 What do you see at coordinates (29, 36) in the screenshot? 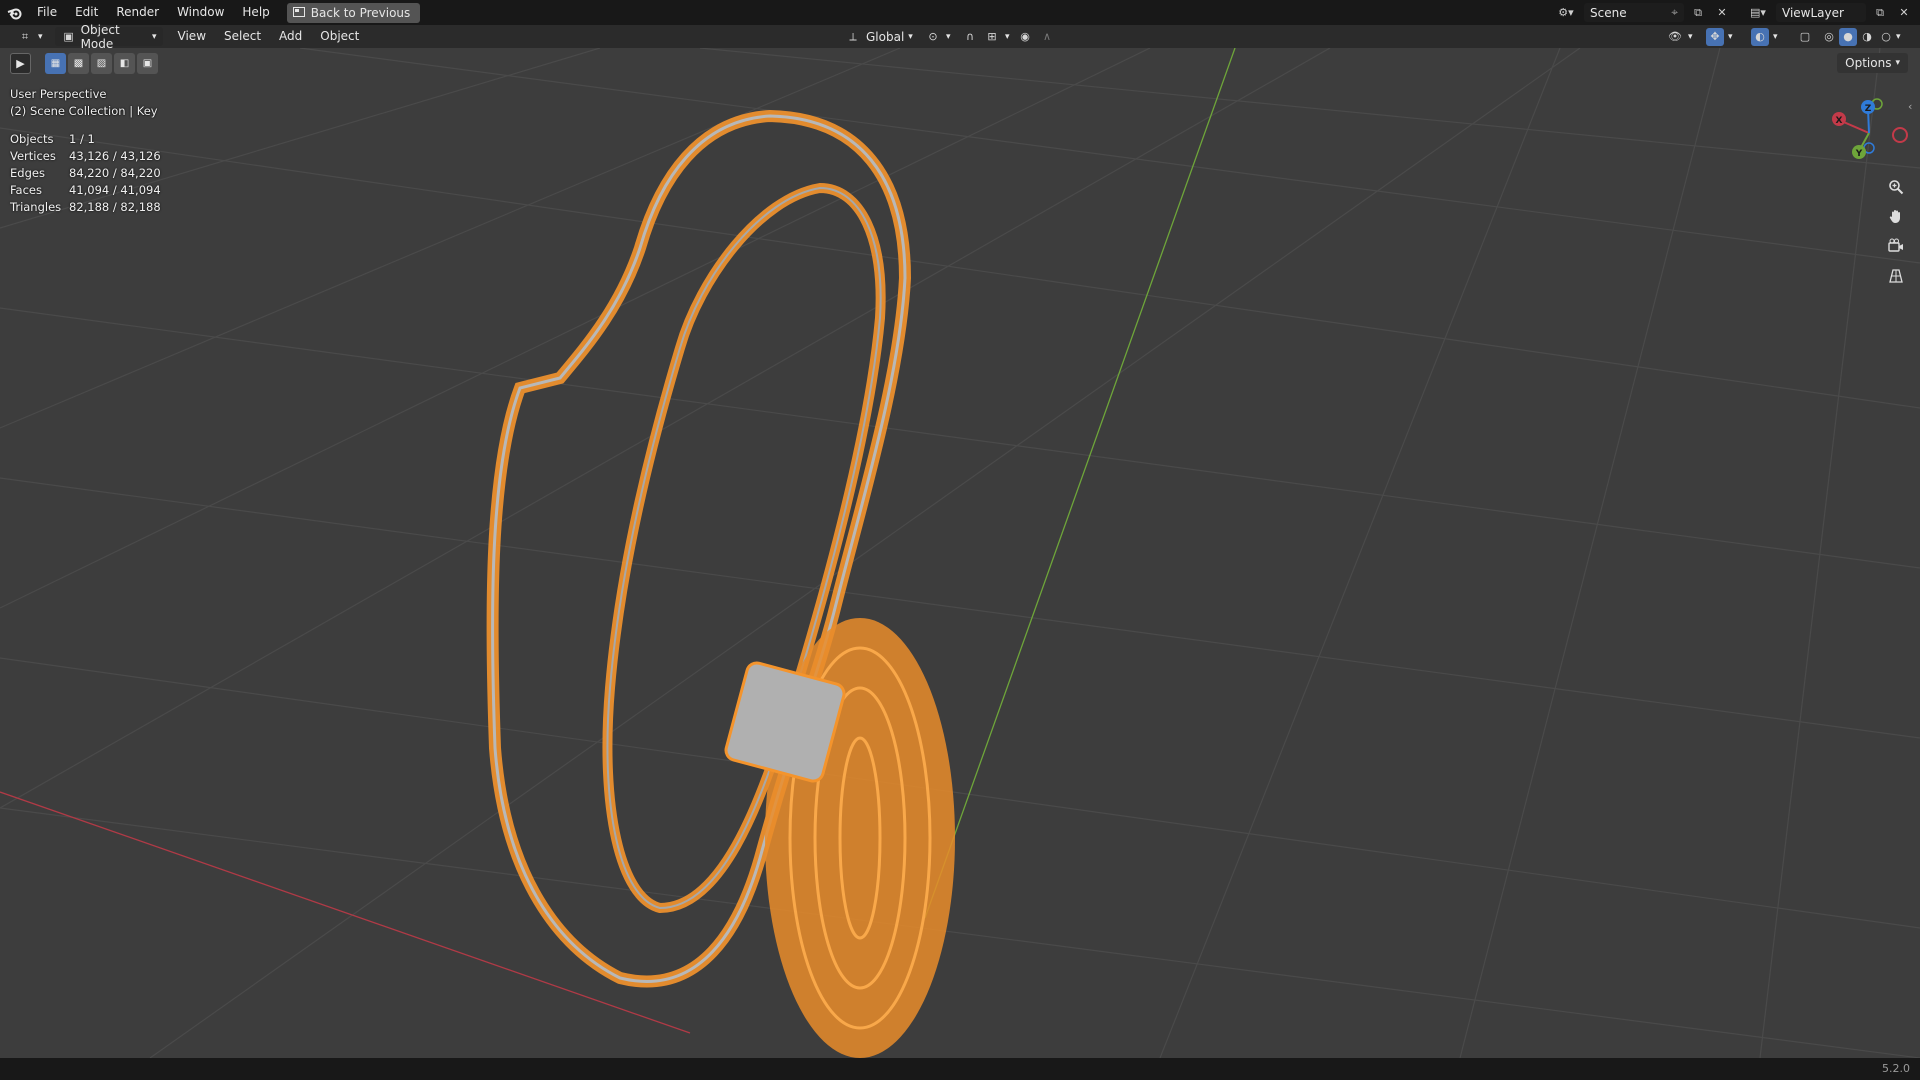
I see `editor-type-button: ⌗ ▾` at bounding box center [29, 36].